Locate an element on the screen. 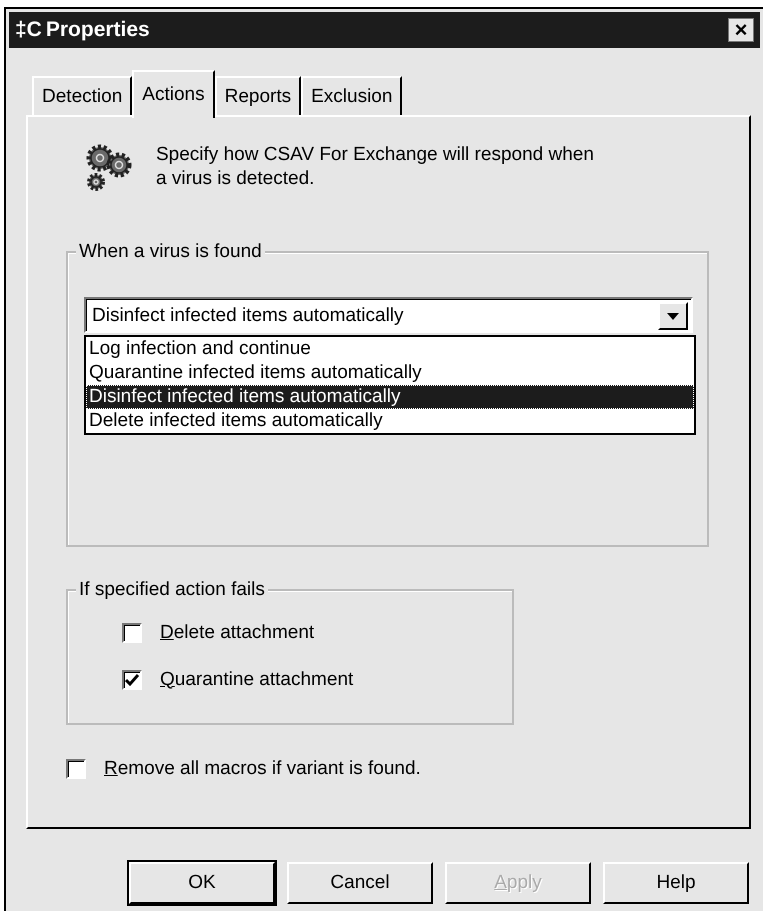  action-dropdown: Disinfect infected items automatically is located at coordinates (388, 315).